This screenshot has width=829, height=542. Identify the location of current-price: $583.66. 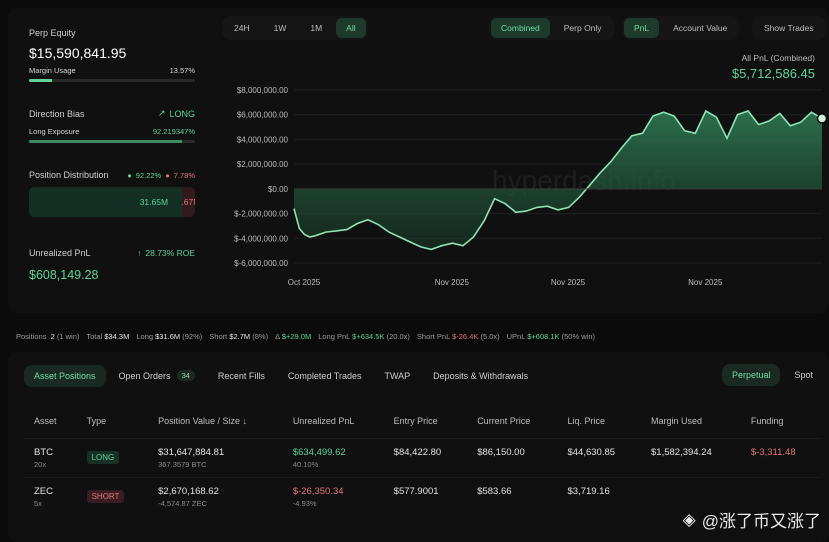
(512, 496).